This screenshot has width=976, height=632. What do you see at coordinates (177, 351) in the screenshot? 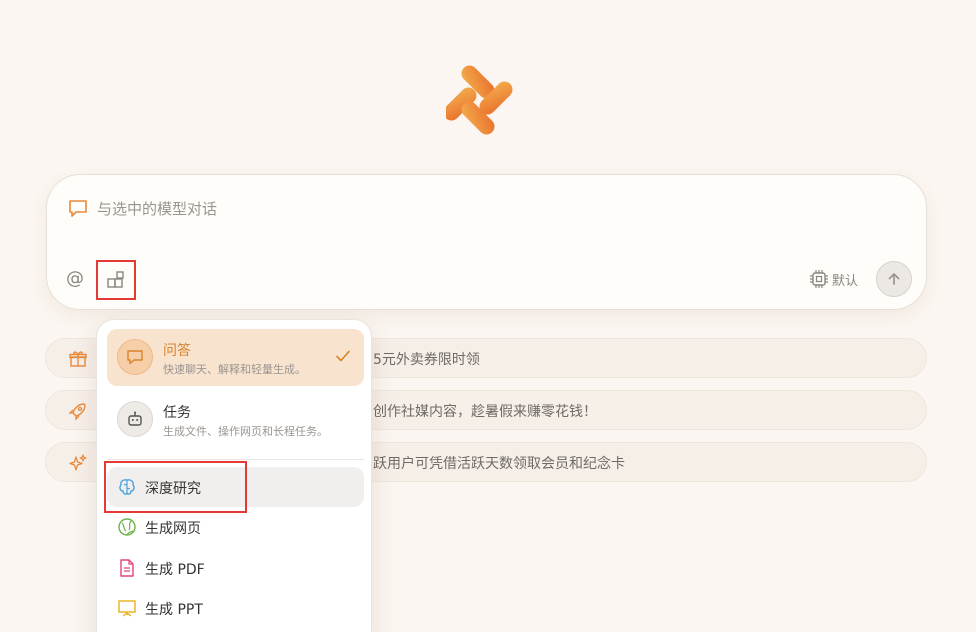
I see `mode-title: 问答` at bounding box center [177, 351].